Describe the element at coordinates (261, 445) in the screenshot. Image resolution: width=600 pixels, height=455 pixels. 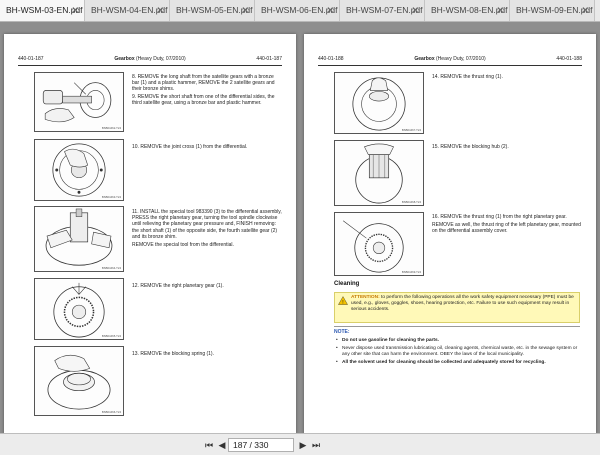
I see `page-number-input: 187 / 330` at that location.